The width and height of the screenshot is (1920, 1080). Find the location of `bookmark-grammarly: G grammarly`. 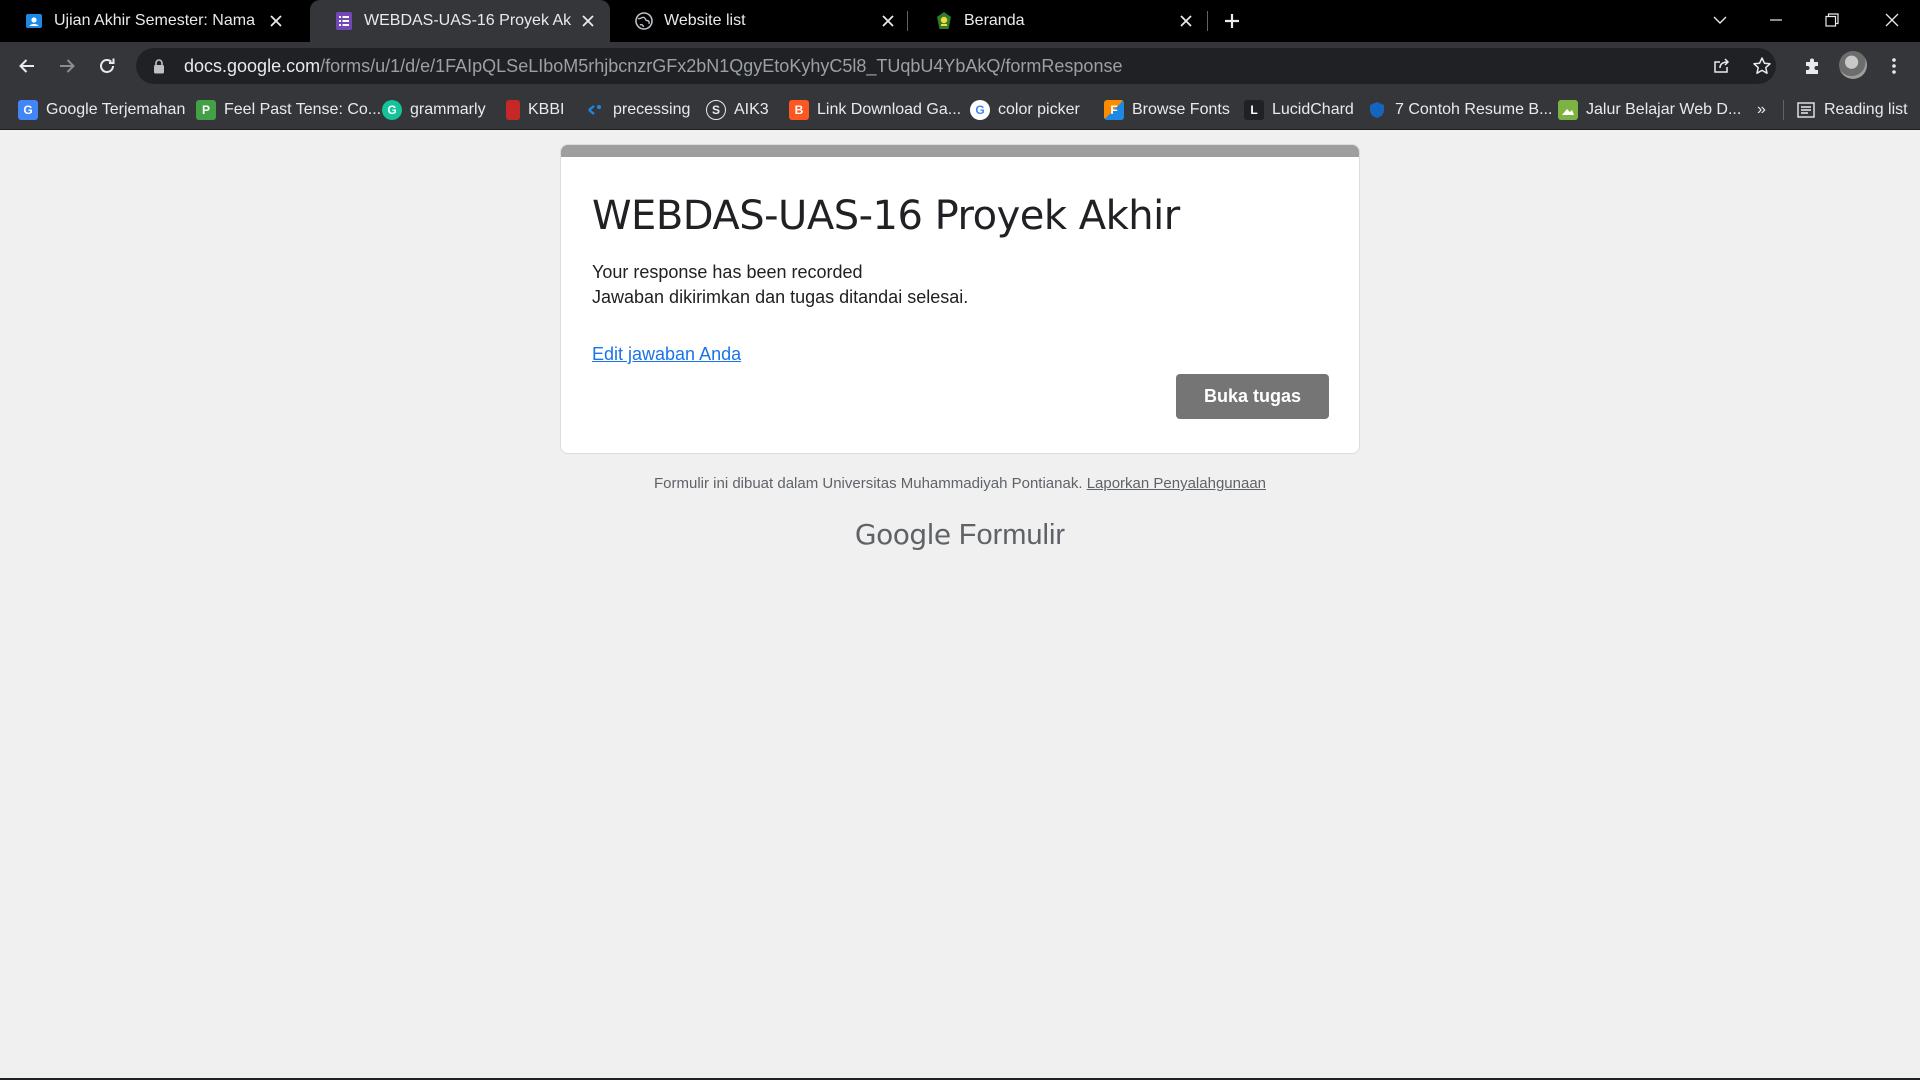

bookmark-grammarly: G grammarly is located at coordinates (434, 110).